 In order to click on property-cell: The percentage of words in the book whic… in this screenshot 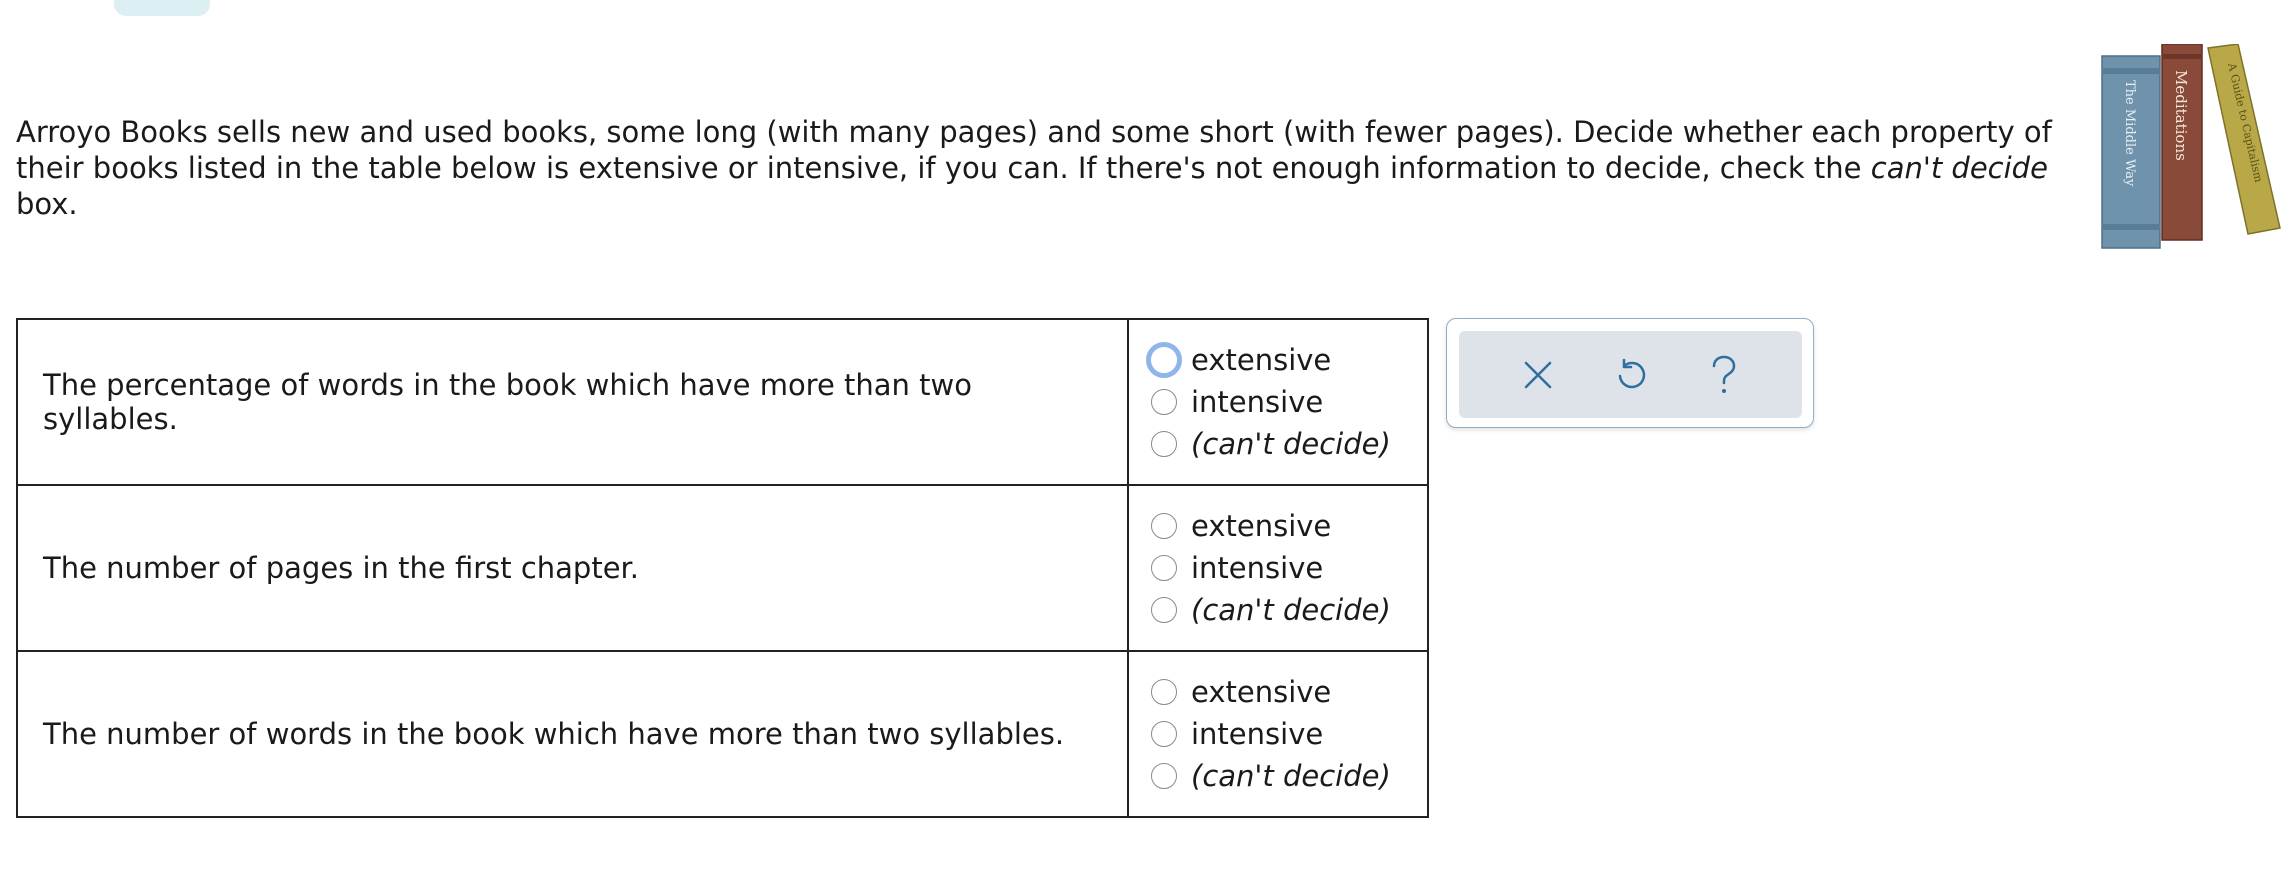, I will do `click(572, 402)`.